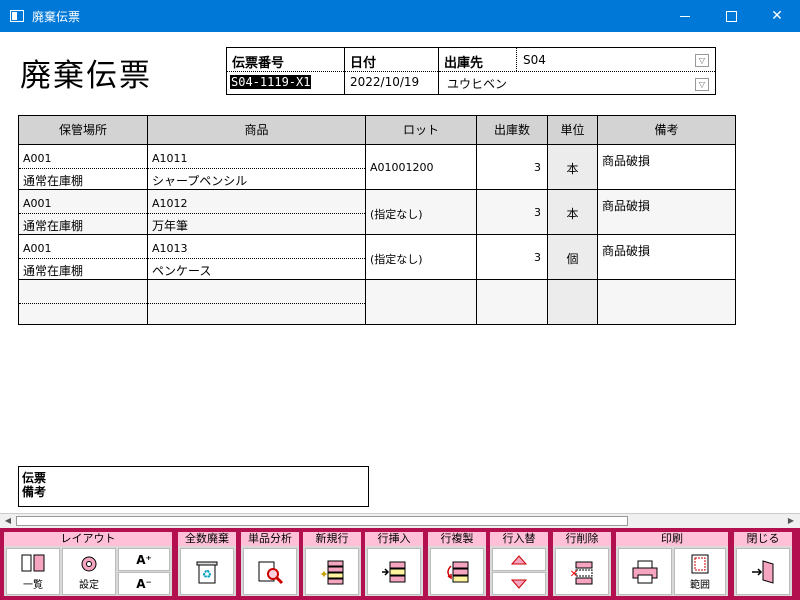 This screenshot has height=600, width=800. I want to click on print-range-label: 範囲, so click(700, 585).